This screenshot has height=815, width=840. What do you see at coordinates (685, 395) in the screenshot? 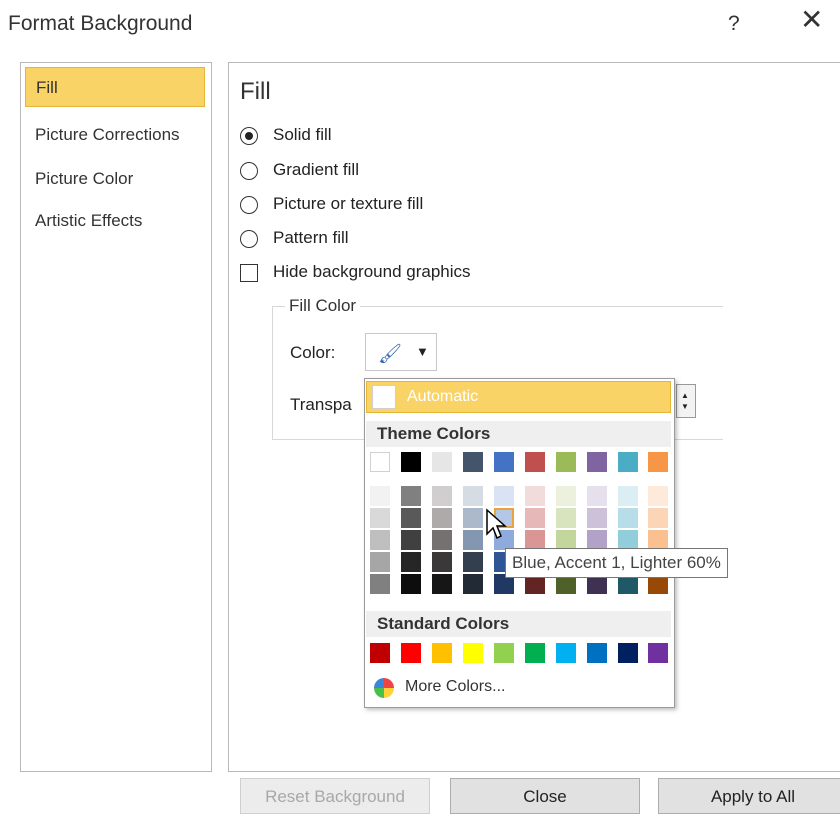
I see `spinner-up-icon: ▲` at bounding box center [685, 395].